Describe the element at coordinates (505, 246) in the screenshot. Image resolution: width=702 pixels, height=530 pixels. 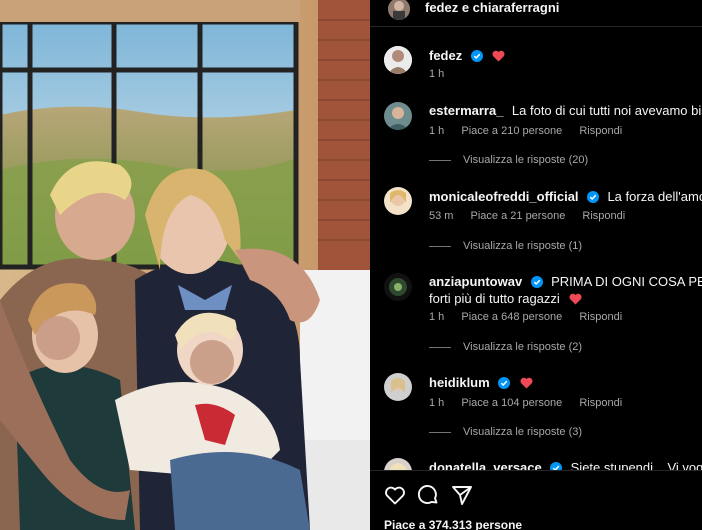
I see `view-replies-button: Visualizza le risposte (1)` at that location.